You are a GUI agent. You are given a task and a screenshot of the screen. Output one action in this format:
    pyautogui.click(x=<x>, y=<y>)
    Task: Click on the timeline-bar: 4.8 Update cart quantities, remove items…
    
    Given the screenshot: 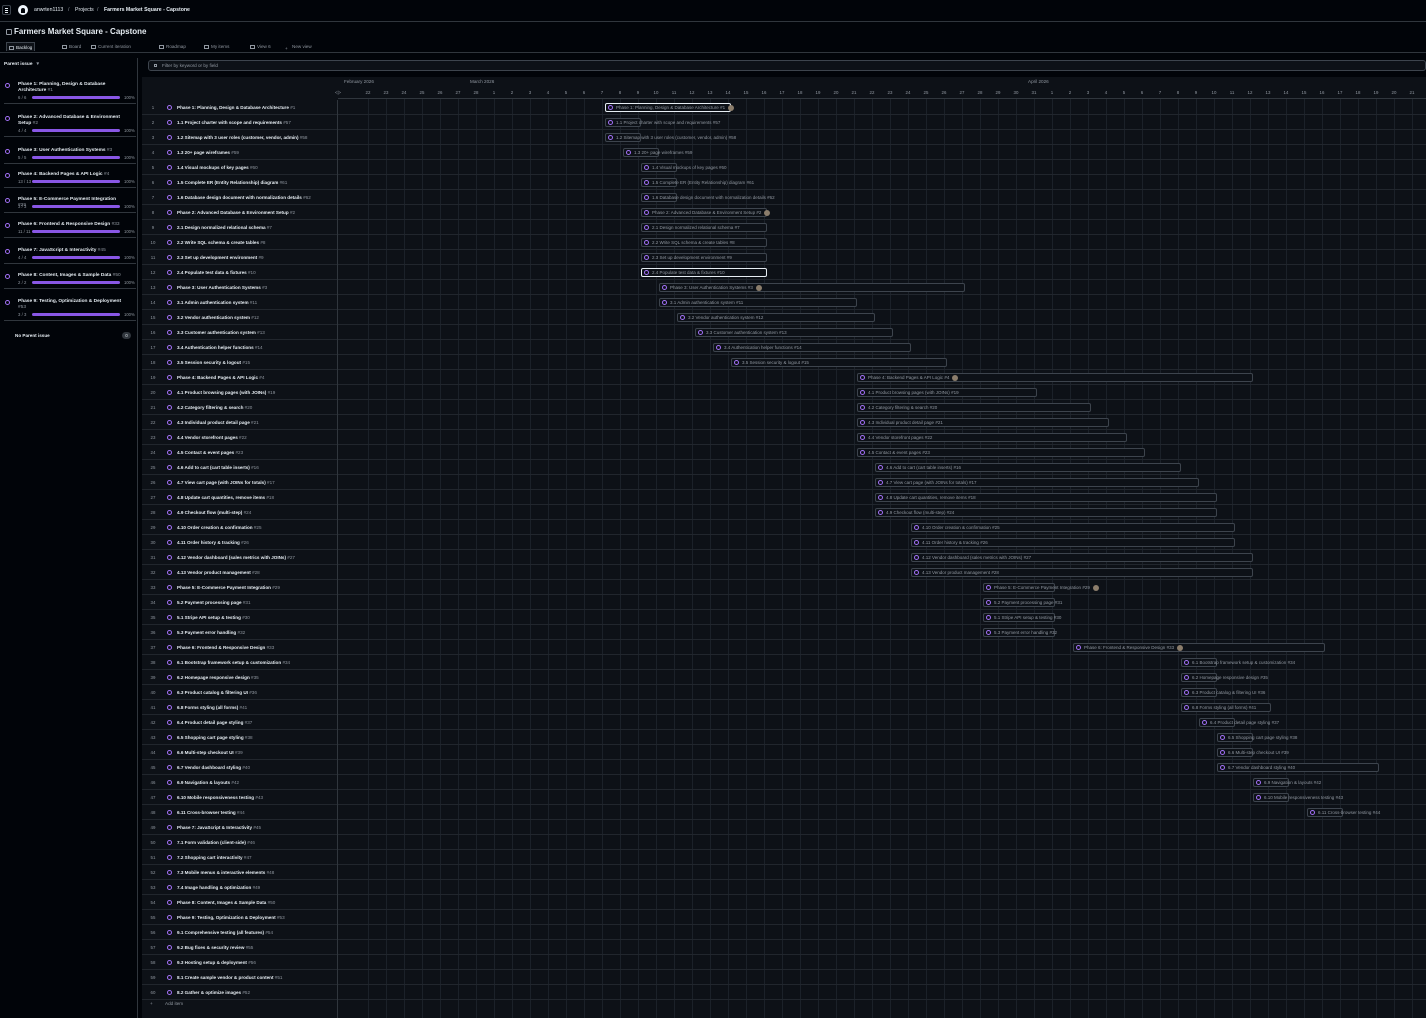 What is the action you would take?
    pyautogui.click(x=1046, y=497)
    